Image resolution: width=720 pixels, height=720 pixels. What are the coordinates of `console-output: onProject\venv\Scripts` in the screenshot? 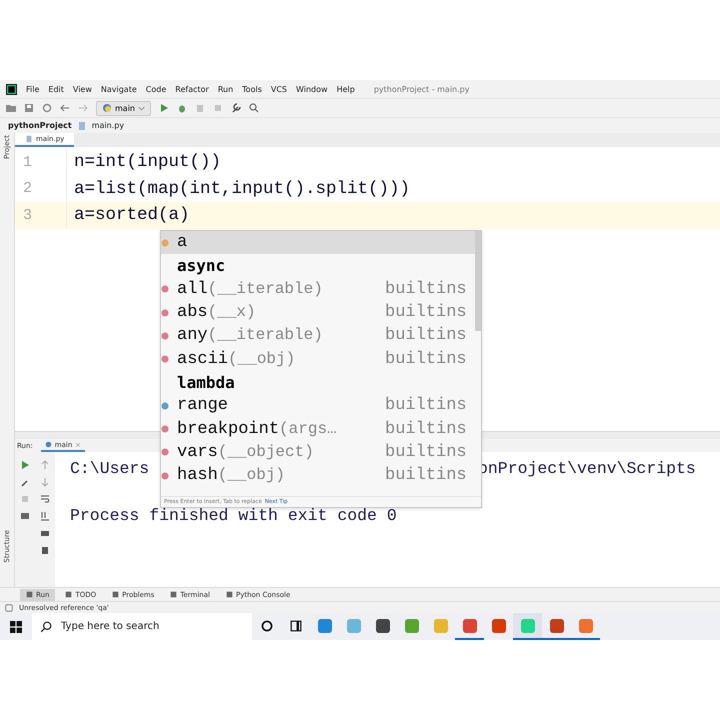 It's located at (587, 468).